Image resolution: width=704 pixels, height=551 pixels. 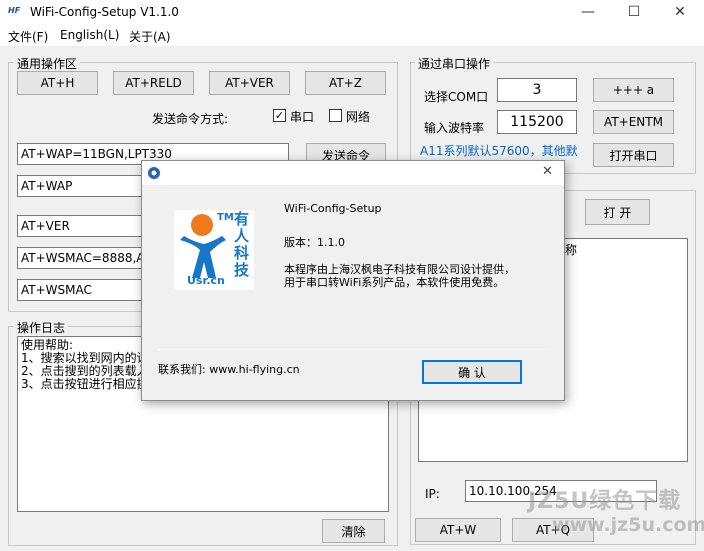 I want to click on baud-rate-input: 115200, so click(x=537, y=122).